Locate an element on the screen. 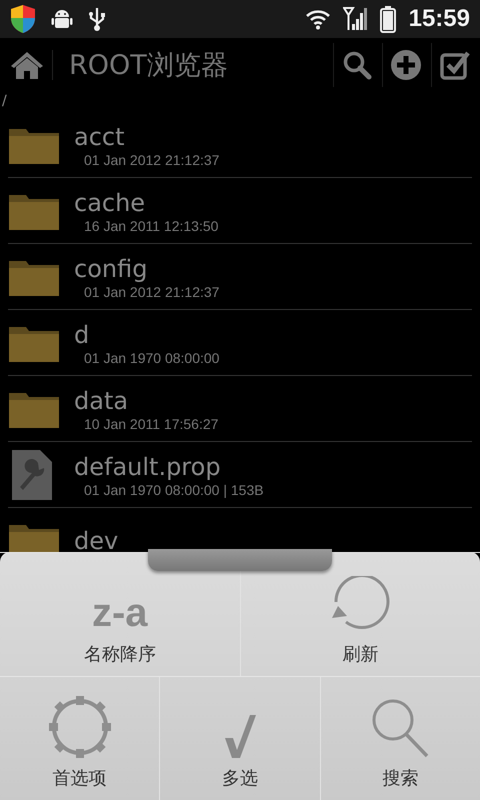  file-details: 16 Jan 2011 12:13:50 is located at coordinates (151, 226).